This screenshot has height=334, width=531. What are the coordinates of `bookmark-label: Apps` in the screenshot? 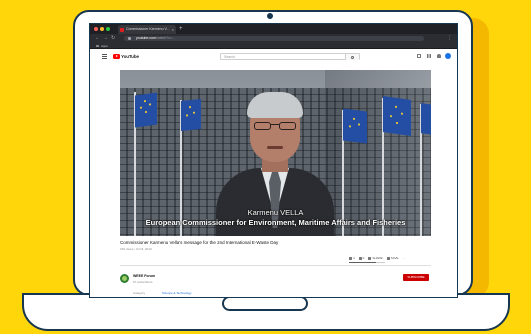 It's located at (104, 46).